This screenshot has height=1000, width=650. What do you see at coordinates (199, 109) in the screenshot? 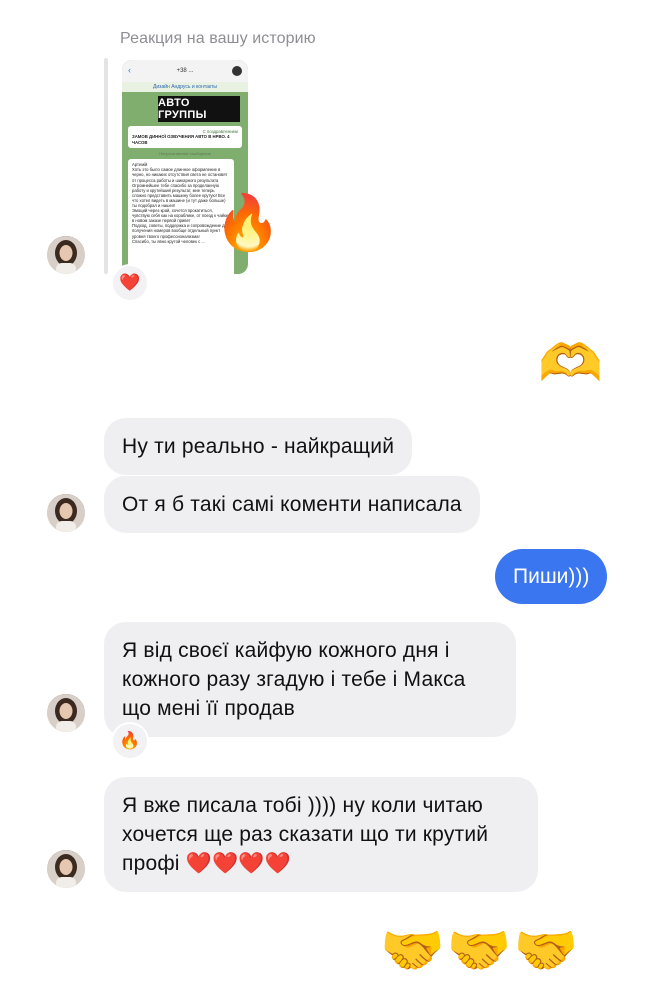
I see `thumb-banner: АВТО ГРУППЫ` at bounding box center [199, 109].